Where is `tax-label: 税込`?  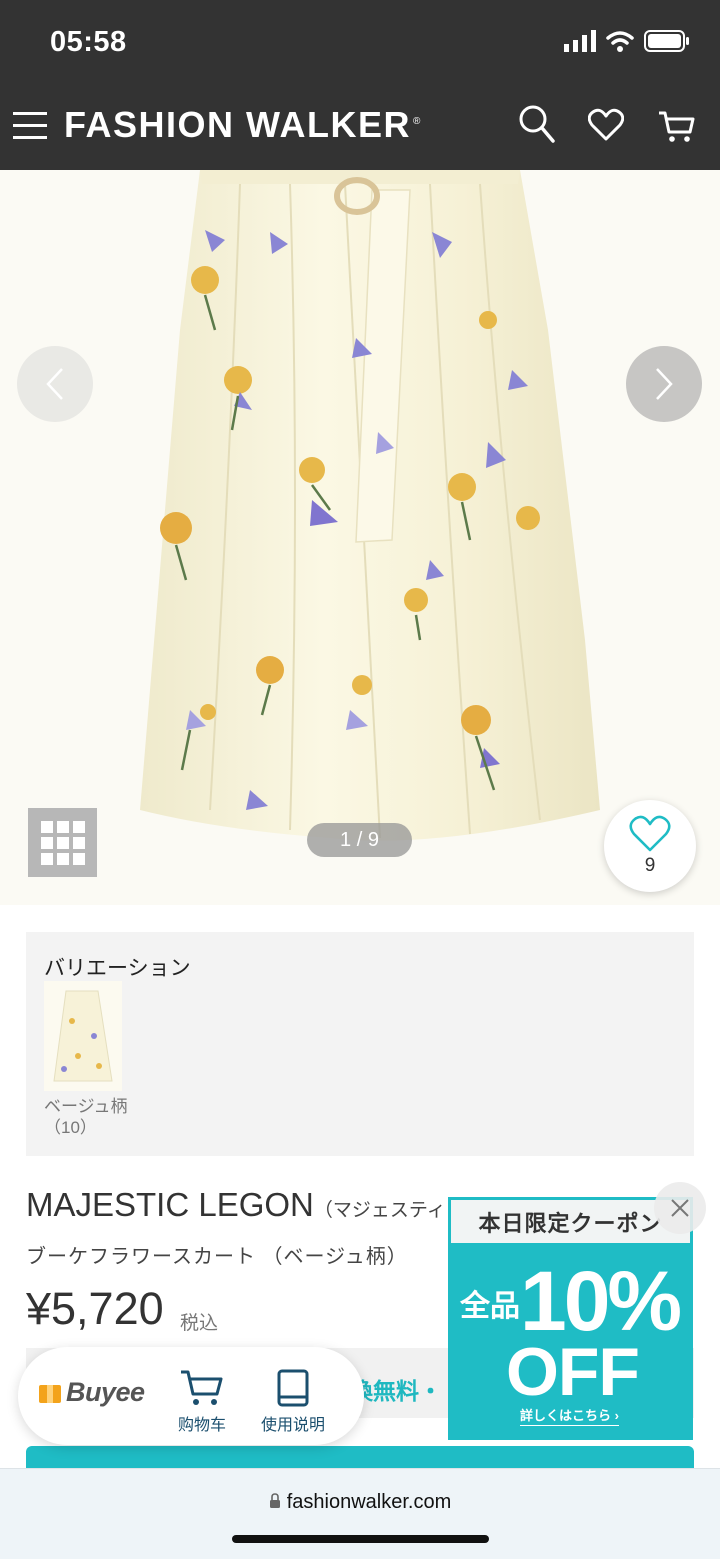
tax-label: 税込 is located at coordinates (199, 1323).